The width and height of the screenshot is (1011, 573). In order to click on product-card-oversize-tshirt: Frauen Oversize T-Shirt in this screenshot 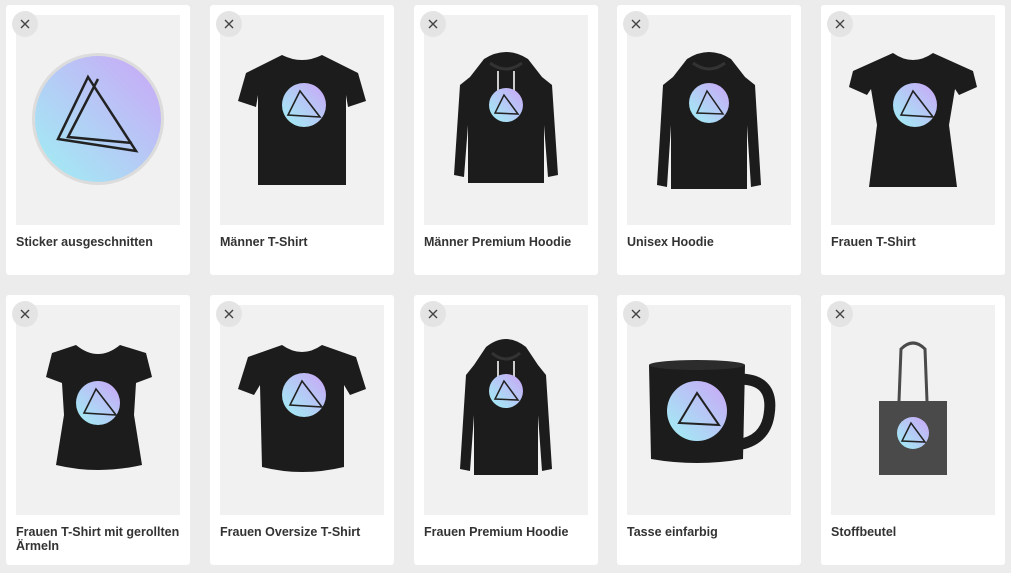, I will do `click(302, 430)`.